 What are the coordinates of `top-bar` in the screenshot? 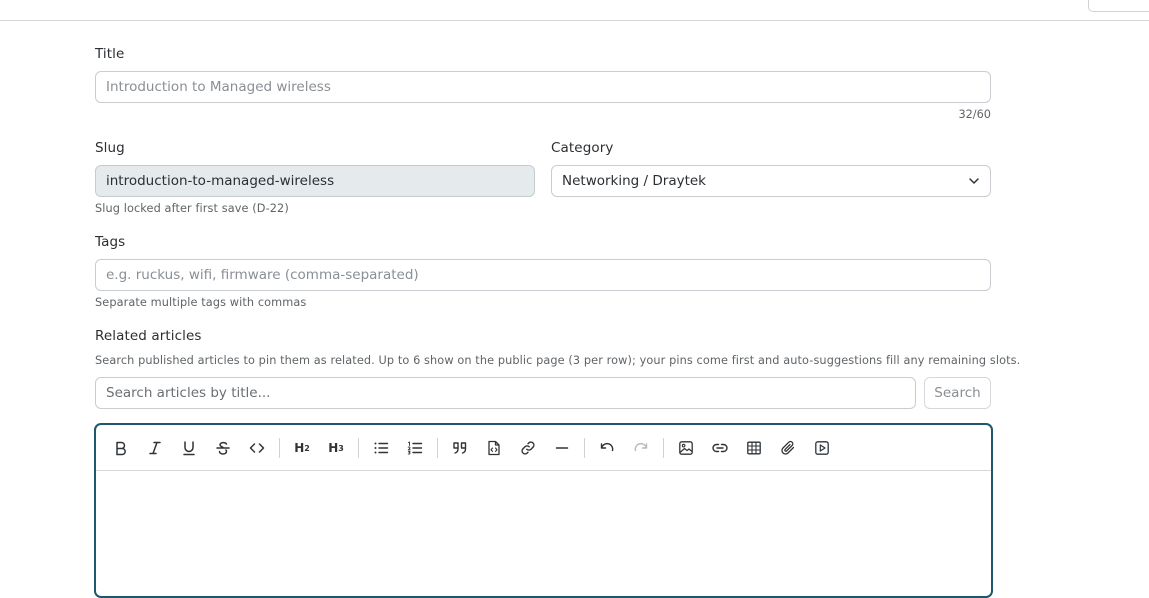 It's located at (574, 10).